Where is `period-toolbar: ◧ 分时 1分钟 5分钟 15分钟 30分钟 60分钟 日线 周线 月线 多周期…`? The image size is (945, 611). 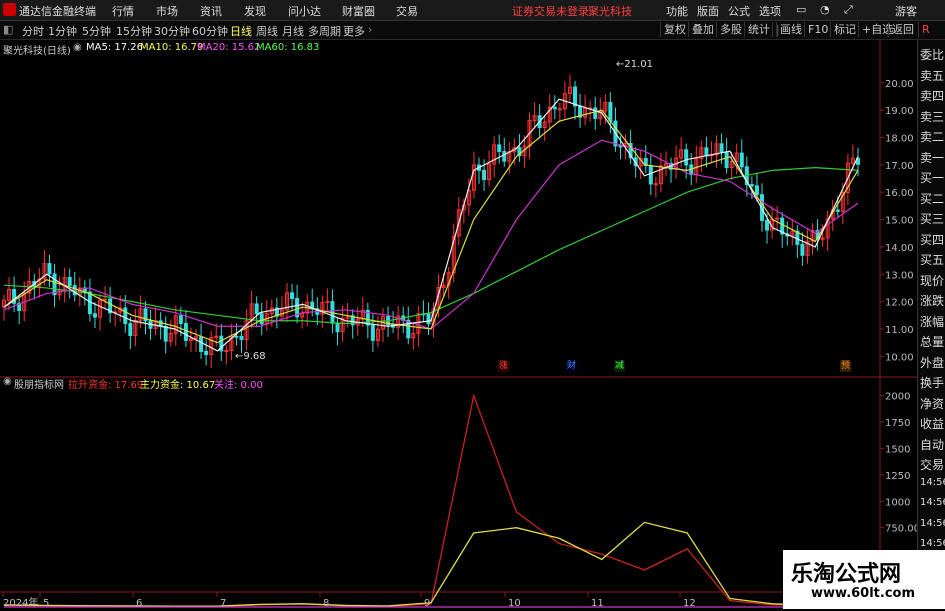 period-toolbar: ◧ 分时 1分钟 5分钟 15分钟 30分钟 60分钟 日线 周线 月线 多周期… is located at coordinates (472, 30).